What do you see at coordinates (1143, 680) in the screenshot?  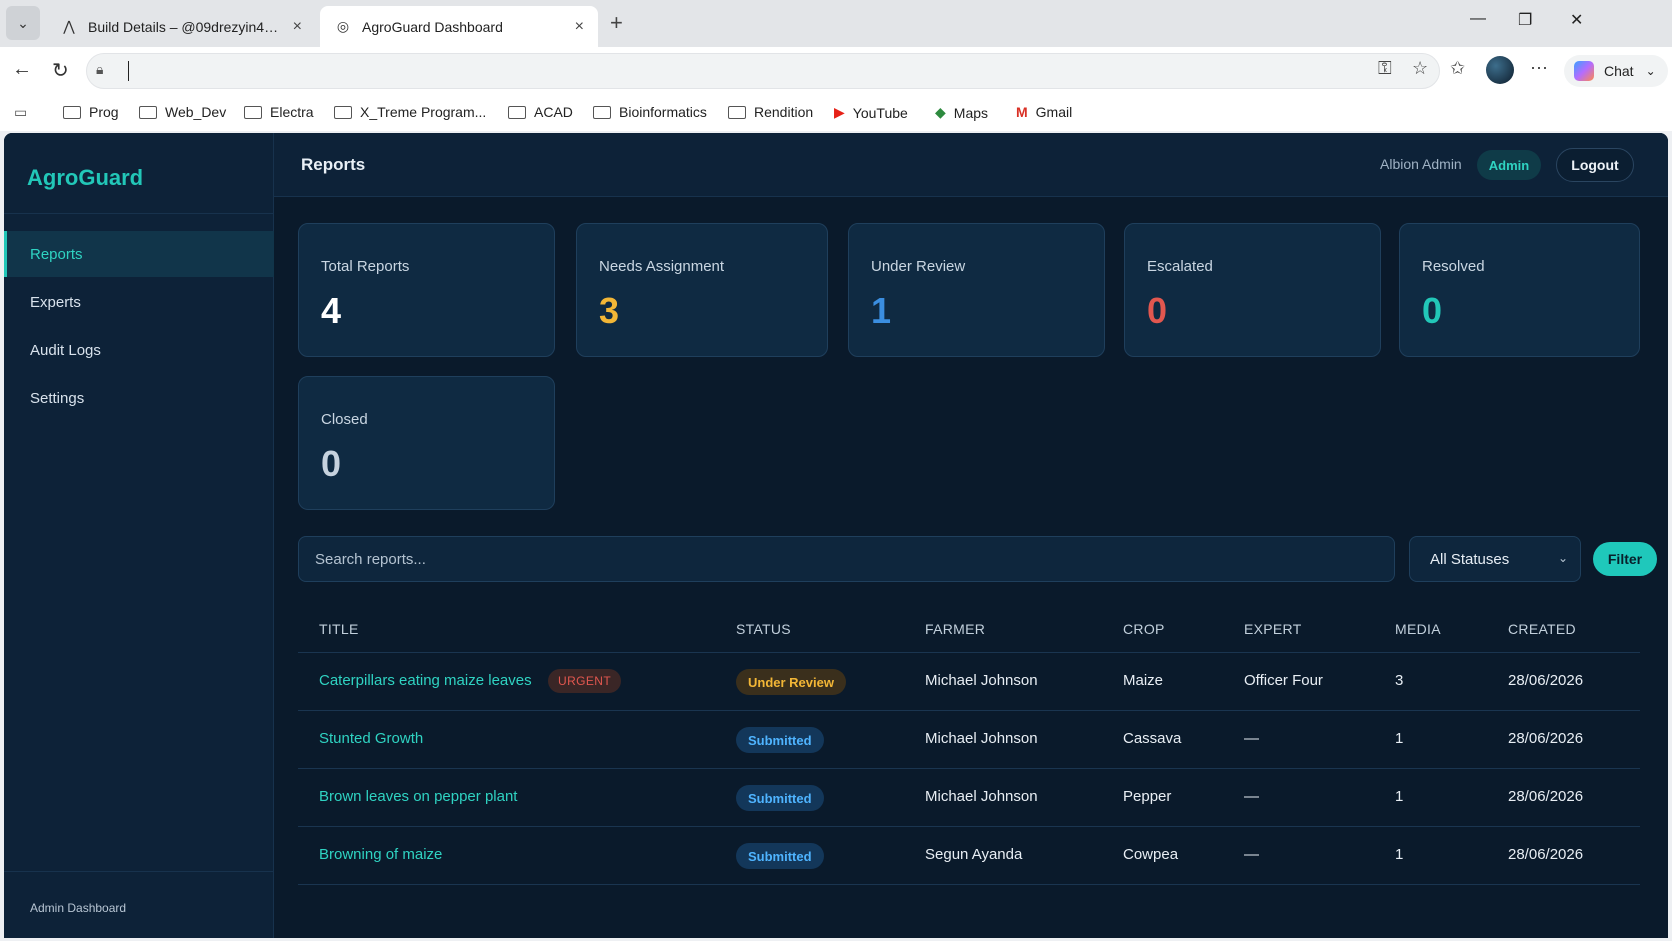 I see `crop-cell: Maize` at bounding box center [1143, 680].